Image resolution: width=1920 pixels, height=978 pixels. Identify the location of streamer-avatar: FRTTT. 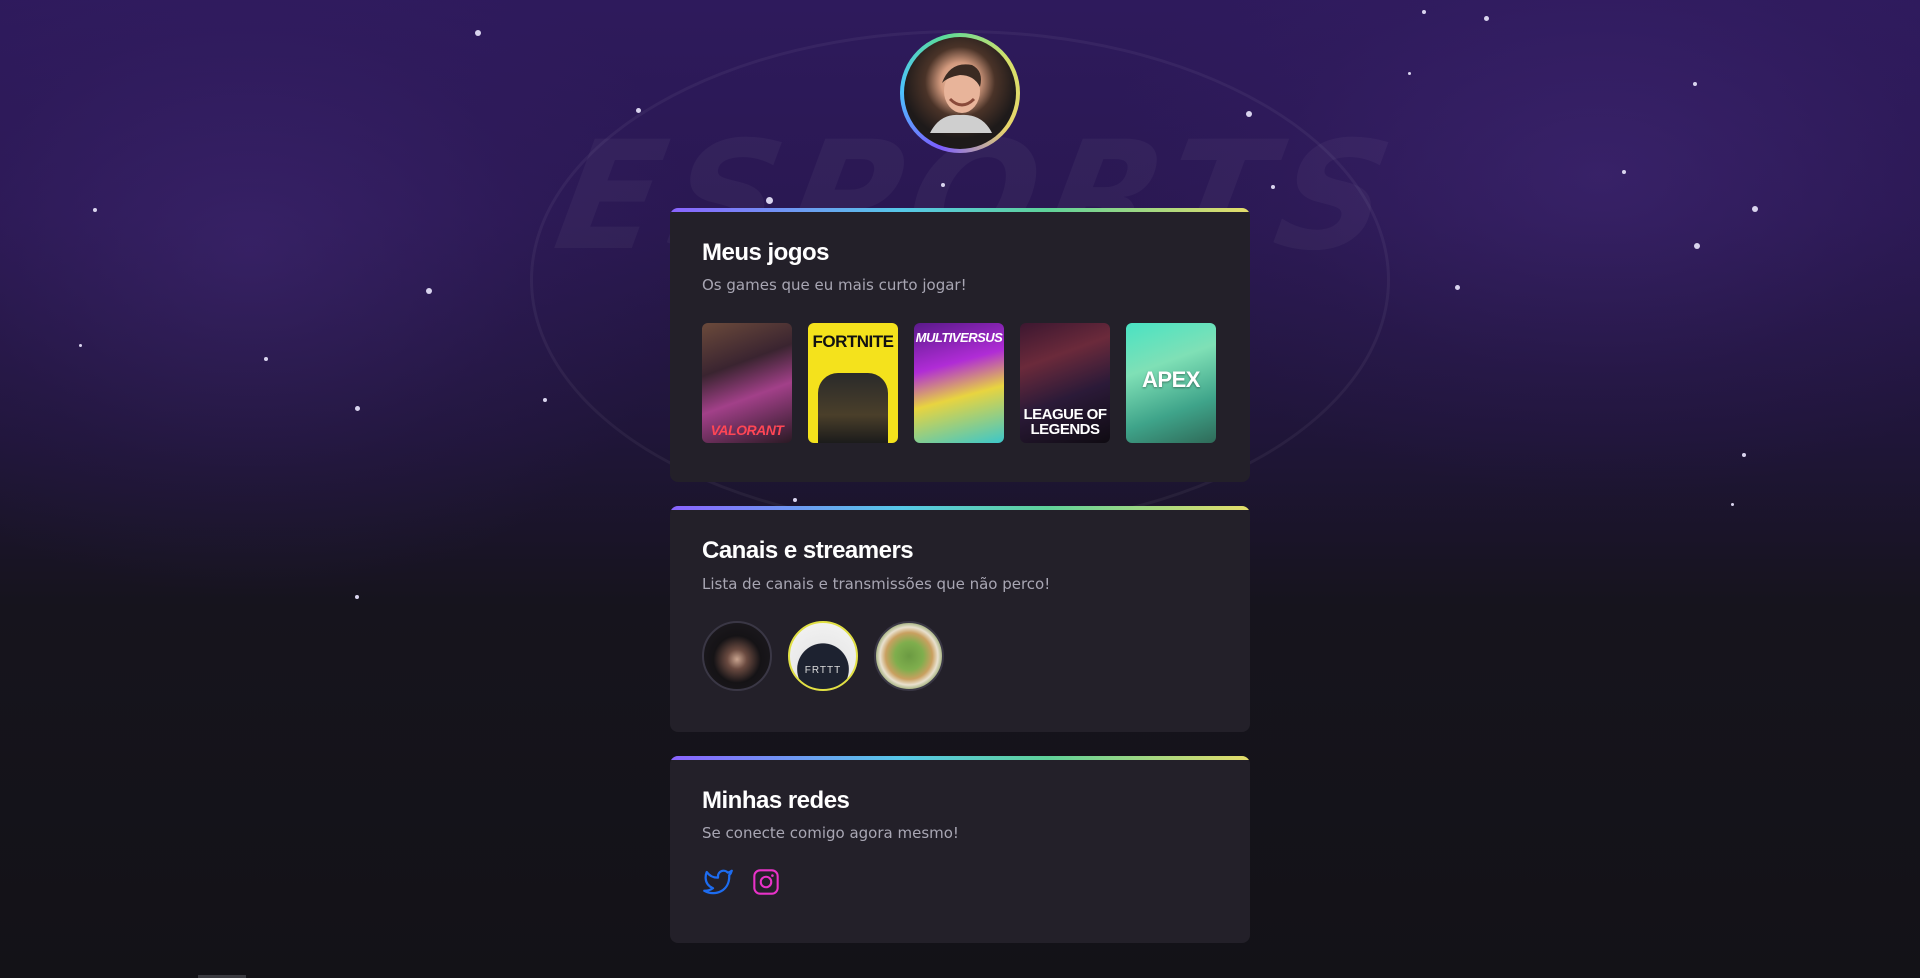
(823, 656).